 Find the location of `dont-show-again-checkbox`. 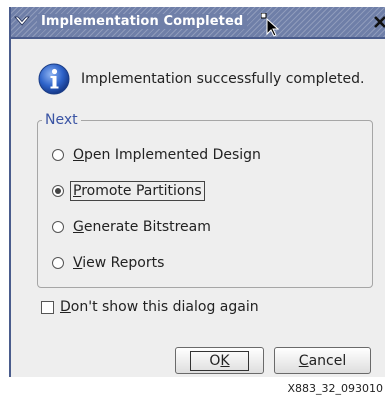

dont-show-again-checkbox is located at coordinates (47, 307).